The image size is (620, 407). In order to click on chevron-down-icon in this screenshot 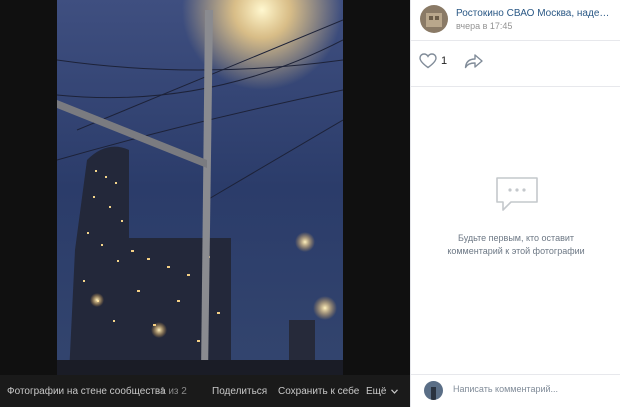, I will do `click(395, 391)`.